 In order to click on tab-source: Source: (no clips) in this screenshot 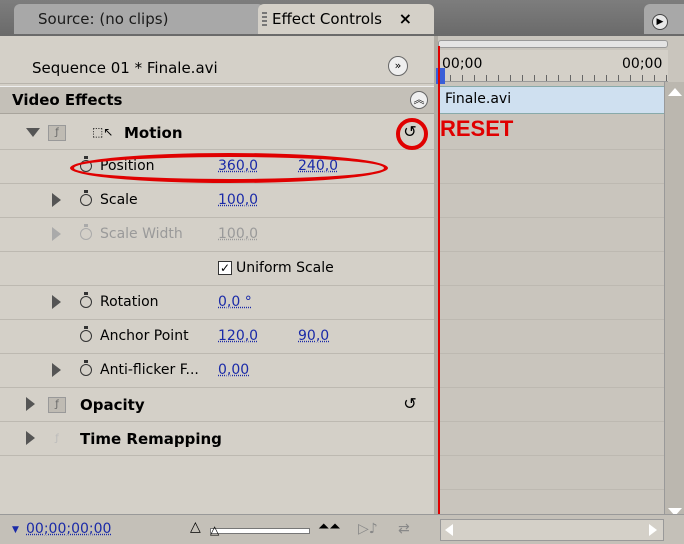, I will do `click(139, 19)`.